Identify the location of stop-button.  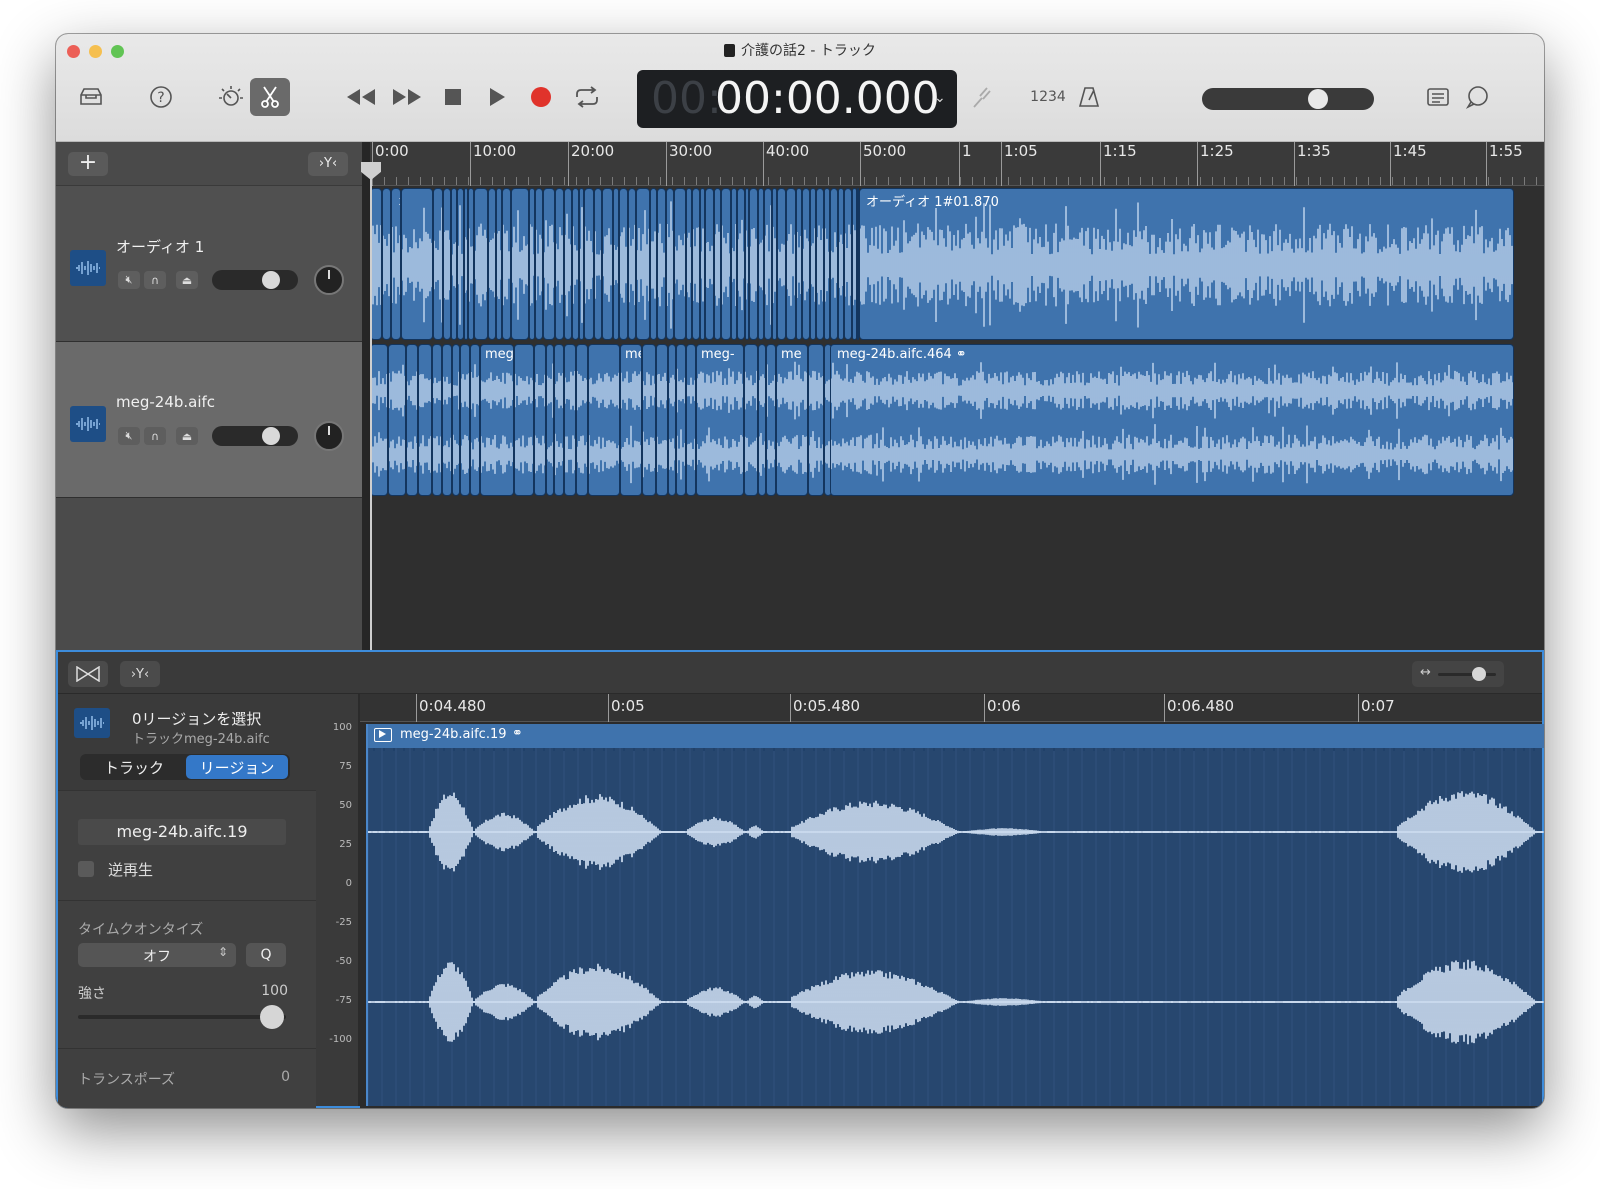
(453, 97).